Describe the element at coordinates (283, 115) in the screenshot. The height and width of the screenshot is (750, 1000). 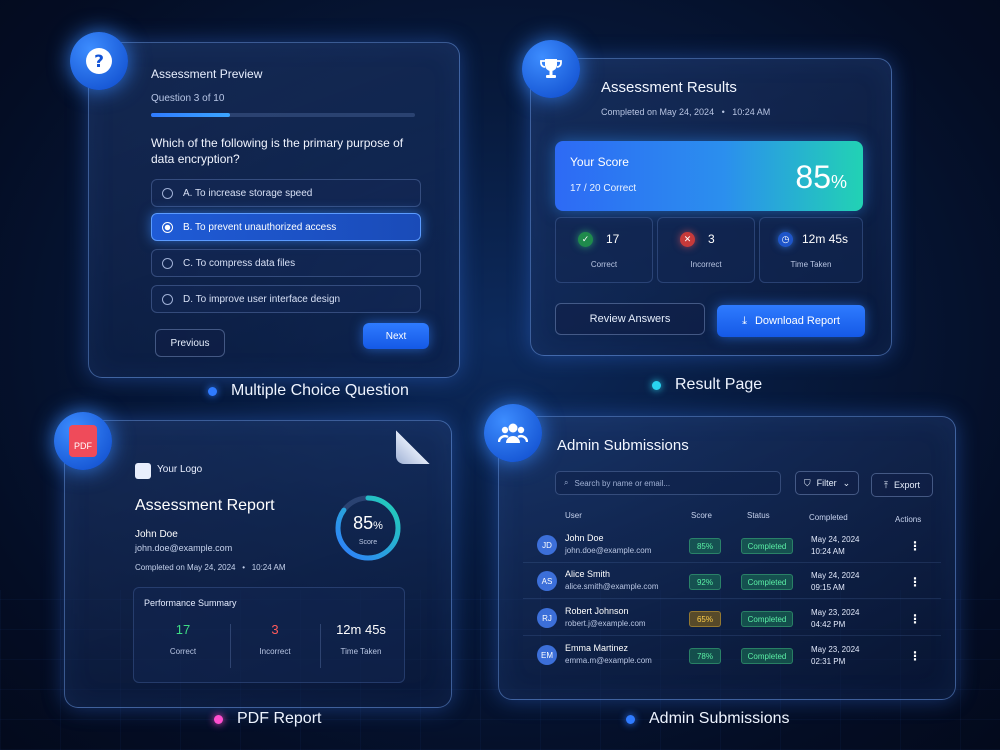
I see `question-progress-bar` at that location.